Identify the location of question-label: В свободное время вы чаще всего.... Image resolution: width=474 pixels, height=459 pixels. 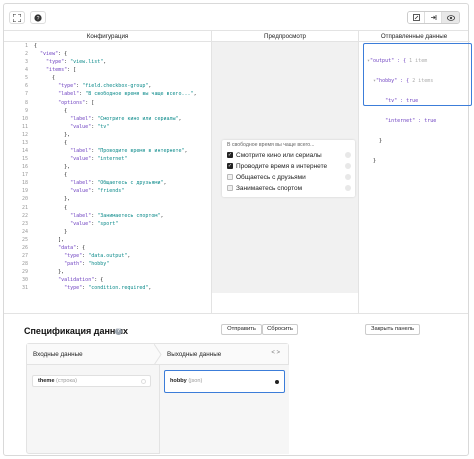
(271, 145).